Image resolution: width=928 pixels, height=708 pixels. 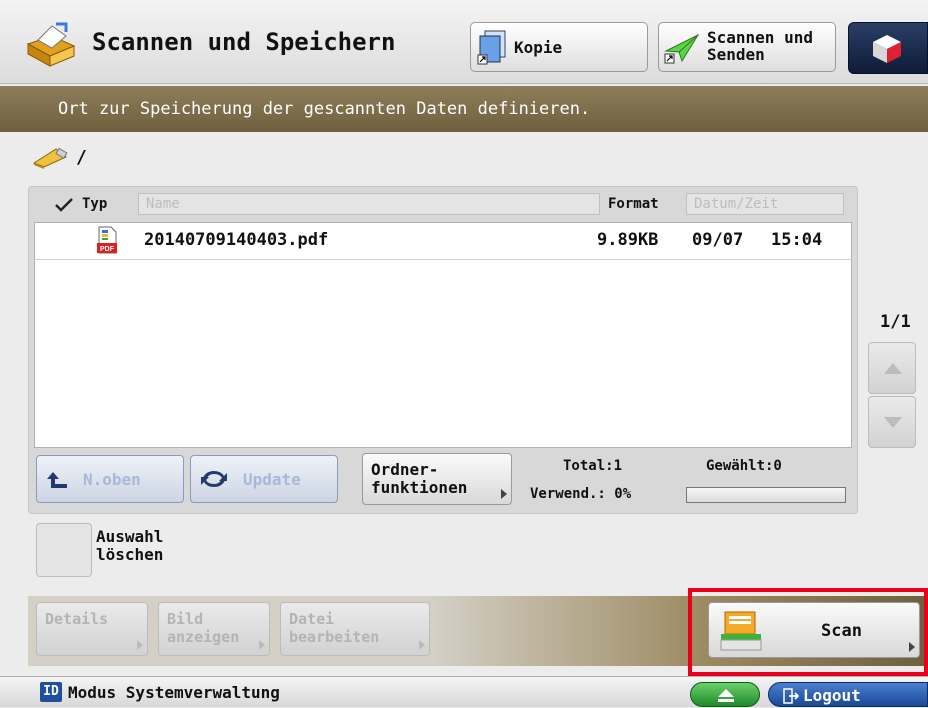 What do you see at coordinates (236, 240) in the screenshot?
I see `file-name: 20140709140403.pdf` at bounding box center [236, 240].